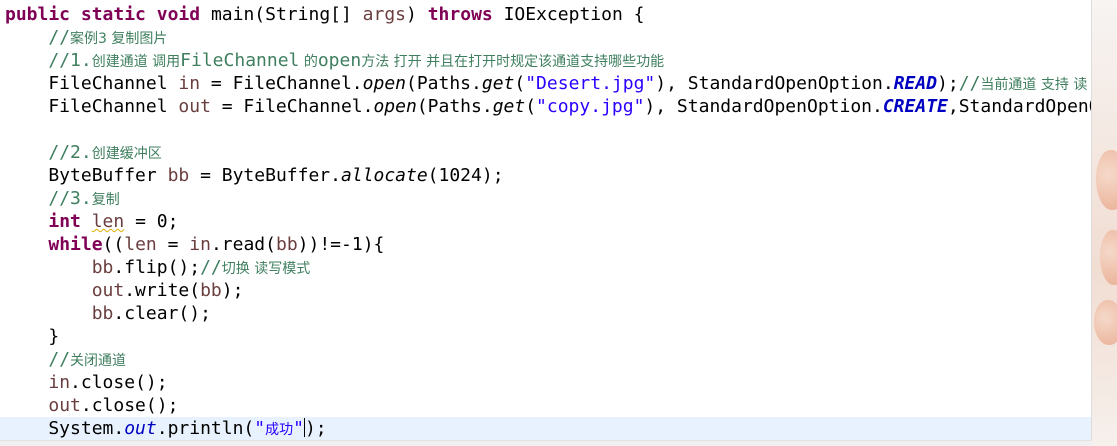 This screenshot has height=446, width=1117. I want to click on code-line: System.out.println("成功");, so click(546, 428).